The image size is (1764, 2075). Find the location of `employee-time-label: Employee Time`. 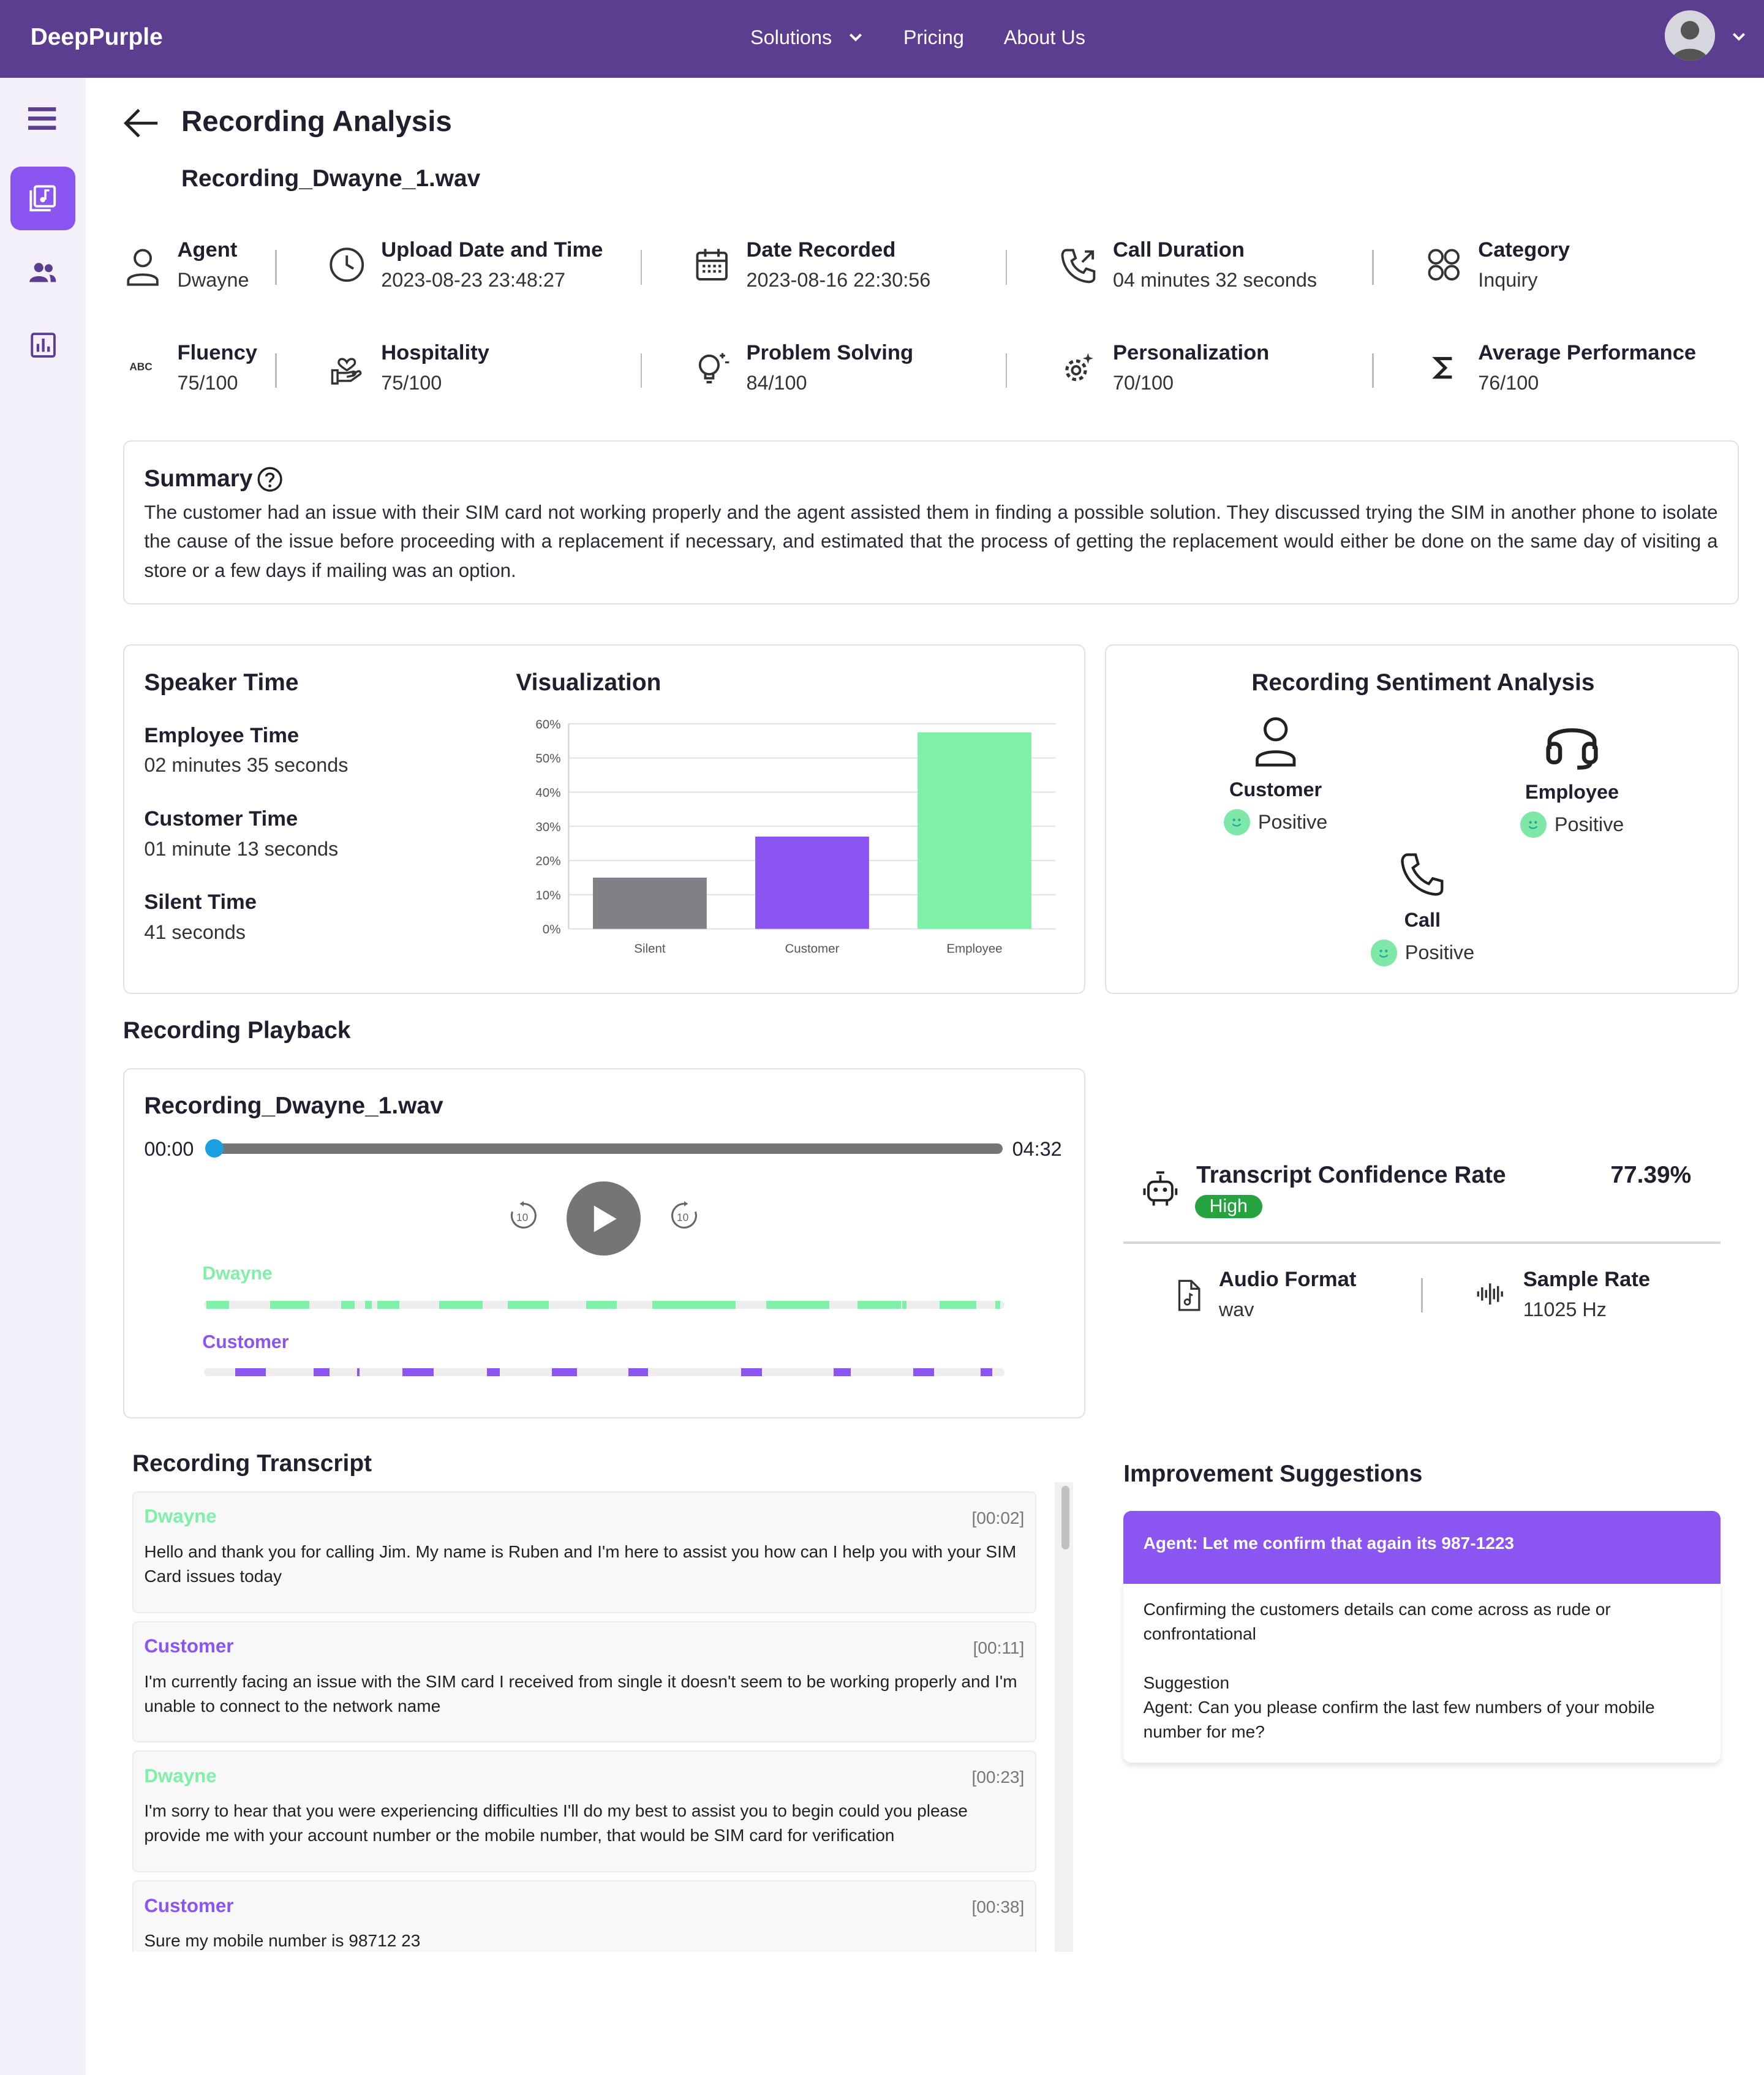

employee-time-label: Employee Time is located at coordinates (222, 735).